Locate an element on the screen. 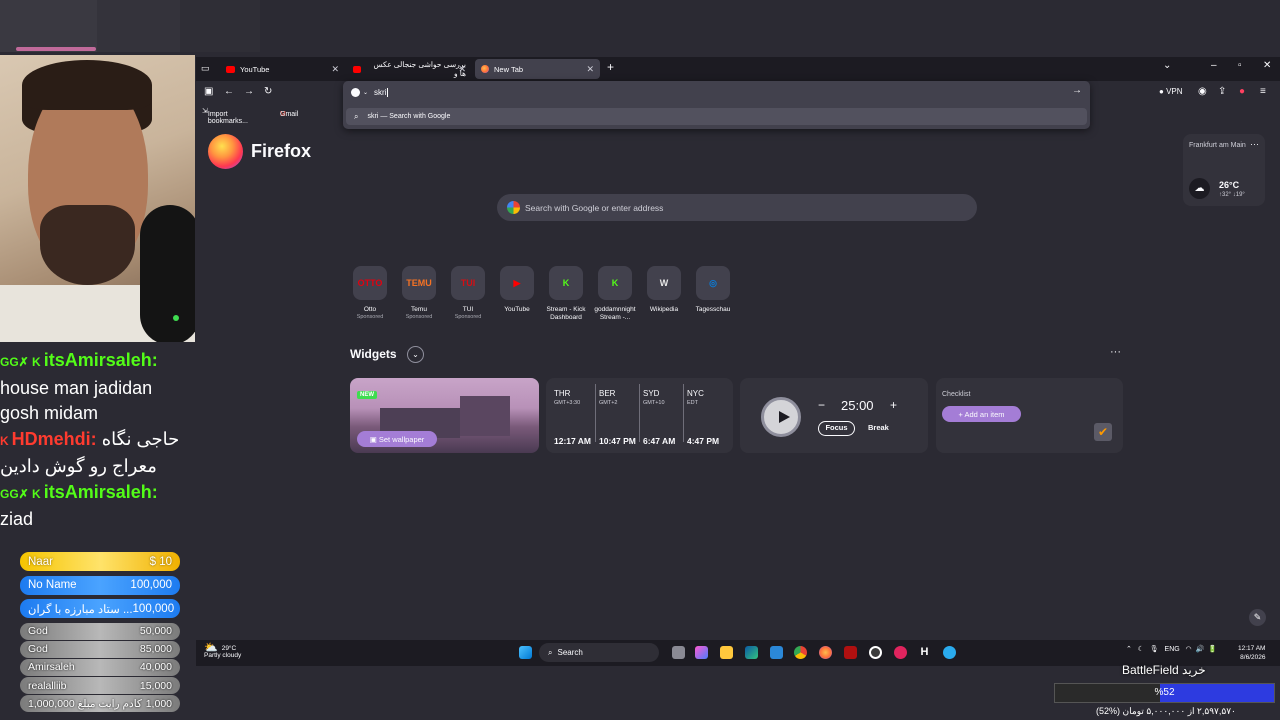 Image resolution: width=1280 pixels, height=720 pixels. tab-overview-icon: ▭ is located at coordinates (205, 68).